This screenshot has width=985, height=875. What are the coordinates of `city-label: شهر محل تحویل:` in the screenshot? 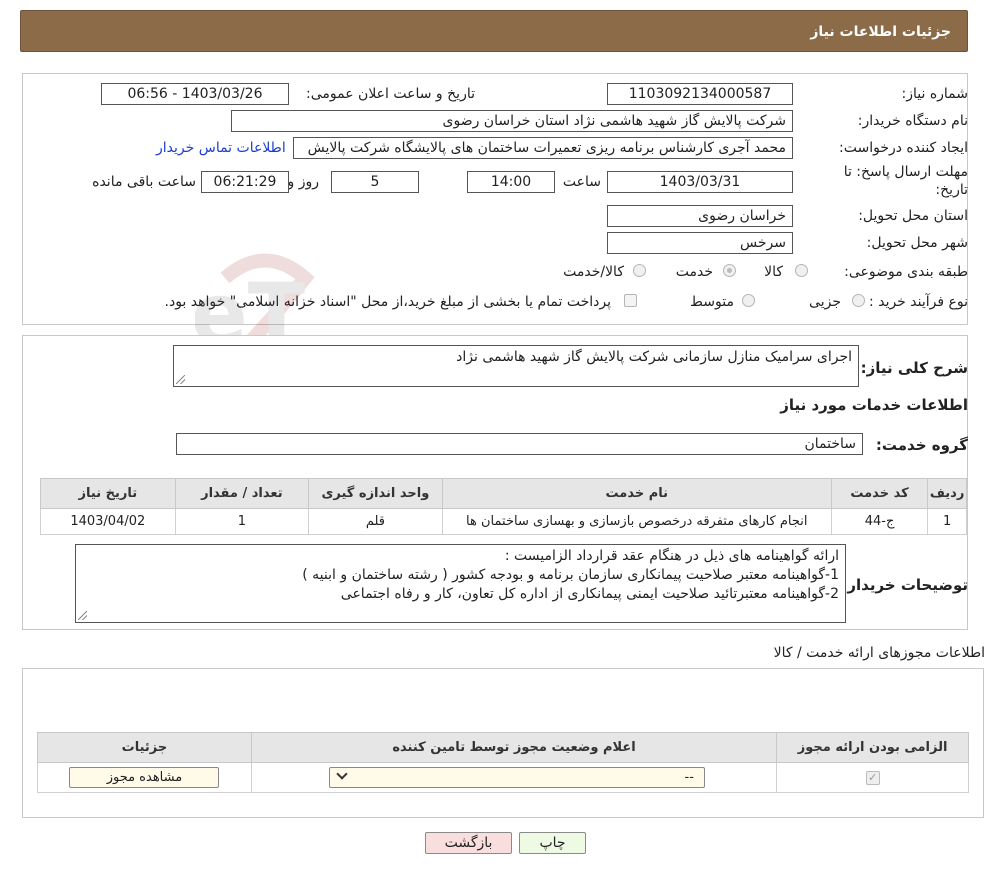 It's located at (917, 243).